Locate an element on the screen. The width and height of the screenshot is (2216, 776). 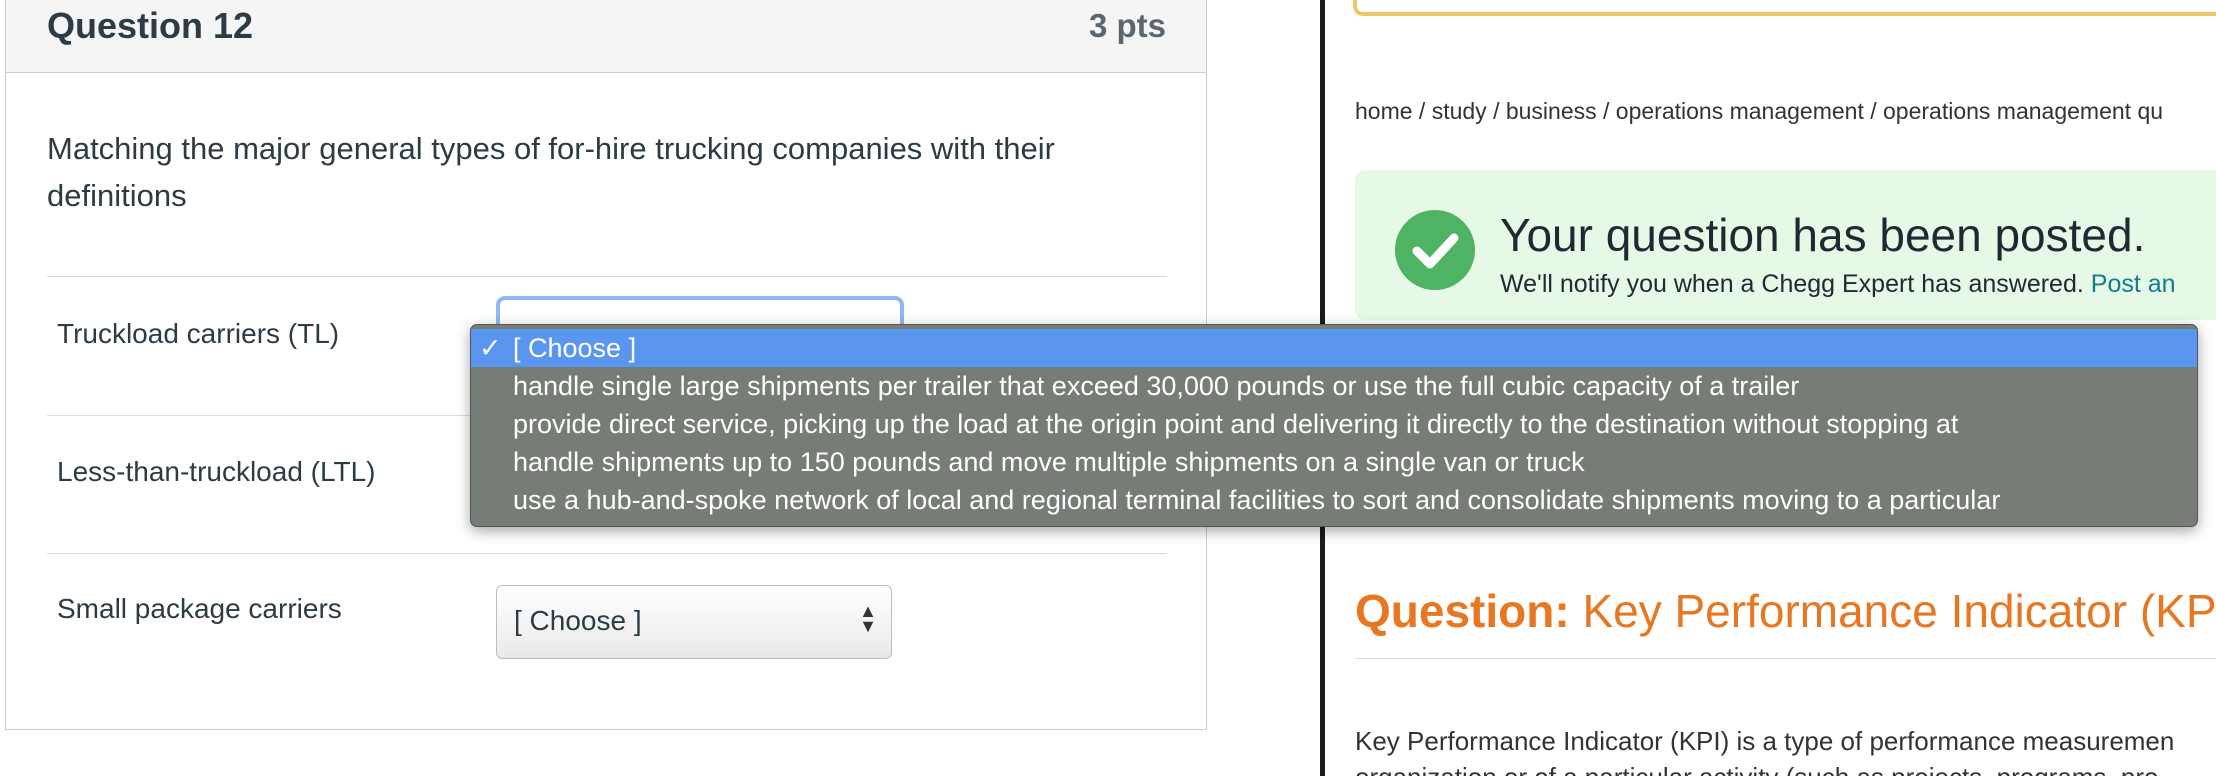
posted-title: Your question has been posted. is located at coordinates (1823, 235).